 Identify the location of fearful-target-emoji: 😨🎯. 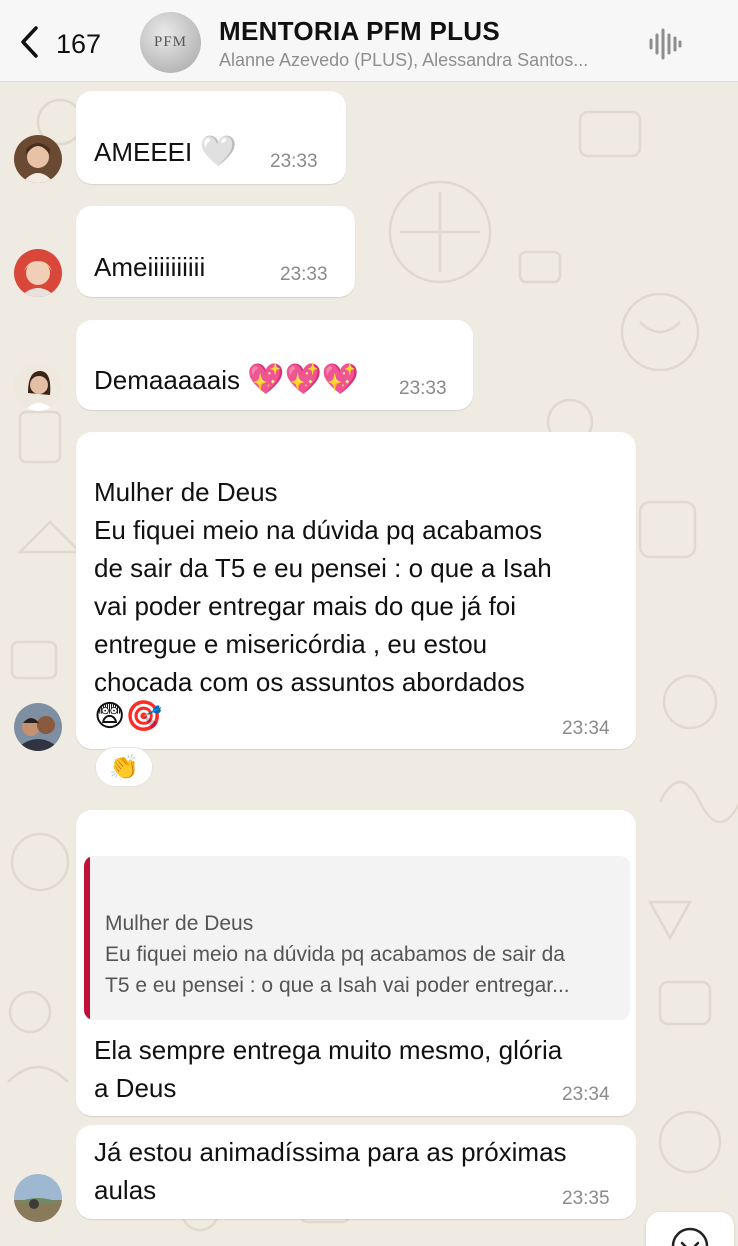
(128, 716).